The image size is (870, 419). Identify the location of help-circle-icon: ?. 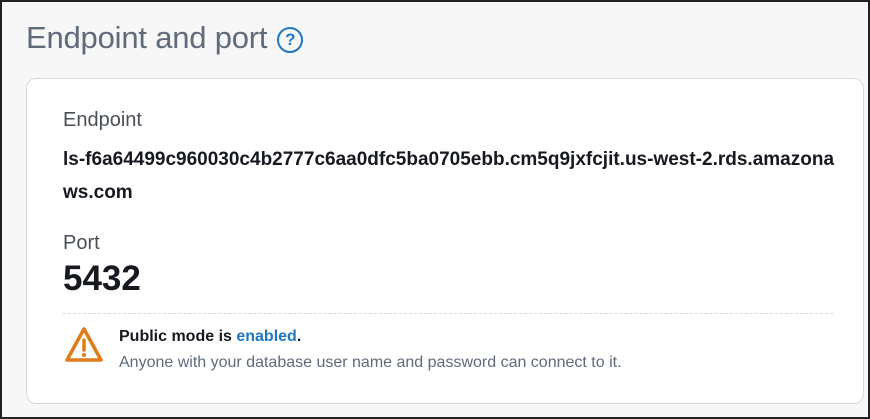
(290, 40).